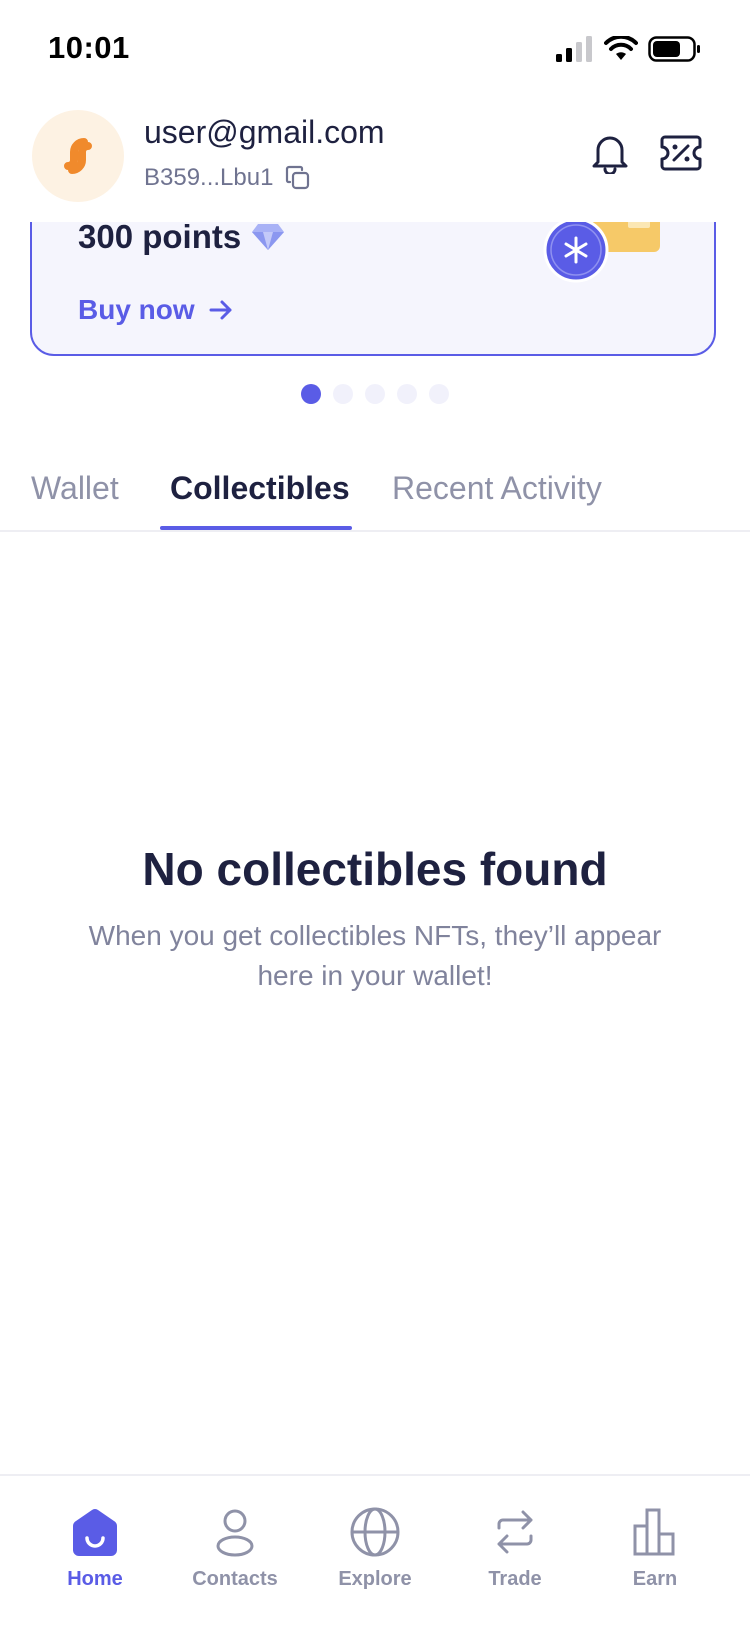 The image size is (750, 1630). I want to click on promo-title-row: 300 points, so click(181, 239).